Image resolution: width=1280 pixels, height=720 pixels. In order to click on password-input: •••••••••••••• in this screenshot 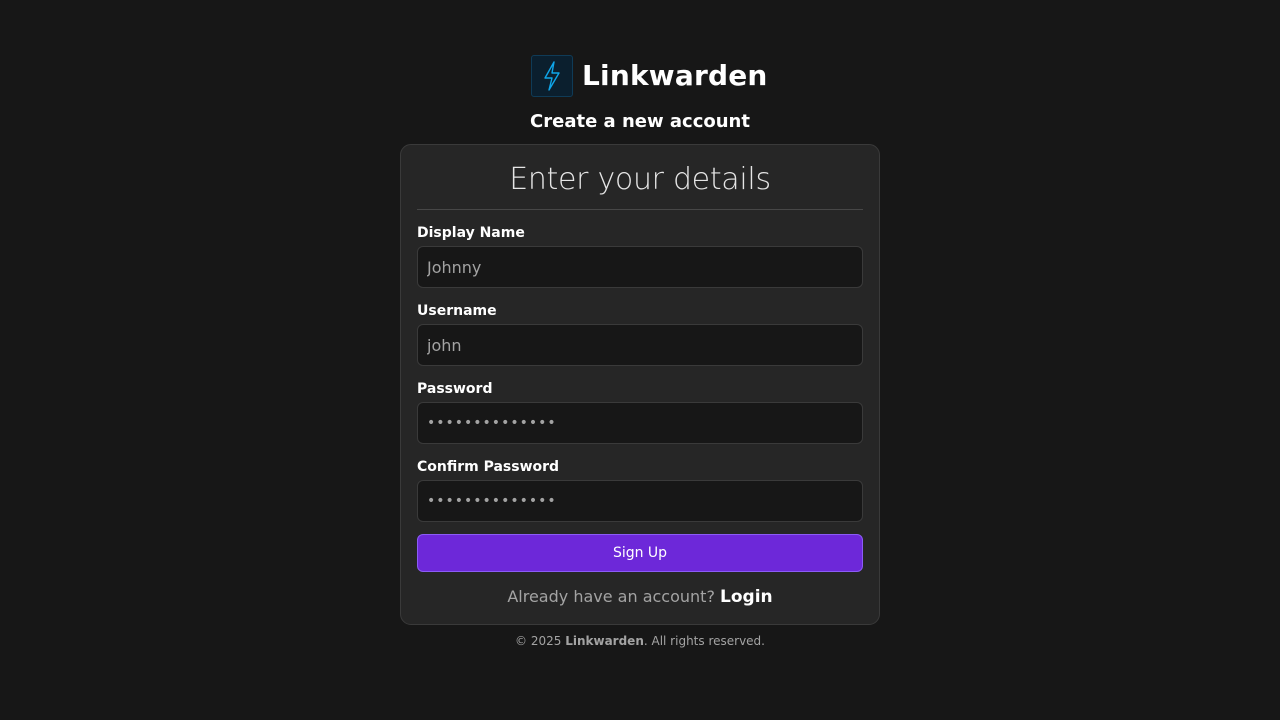, I will do `click(640, 423)`.